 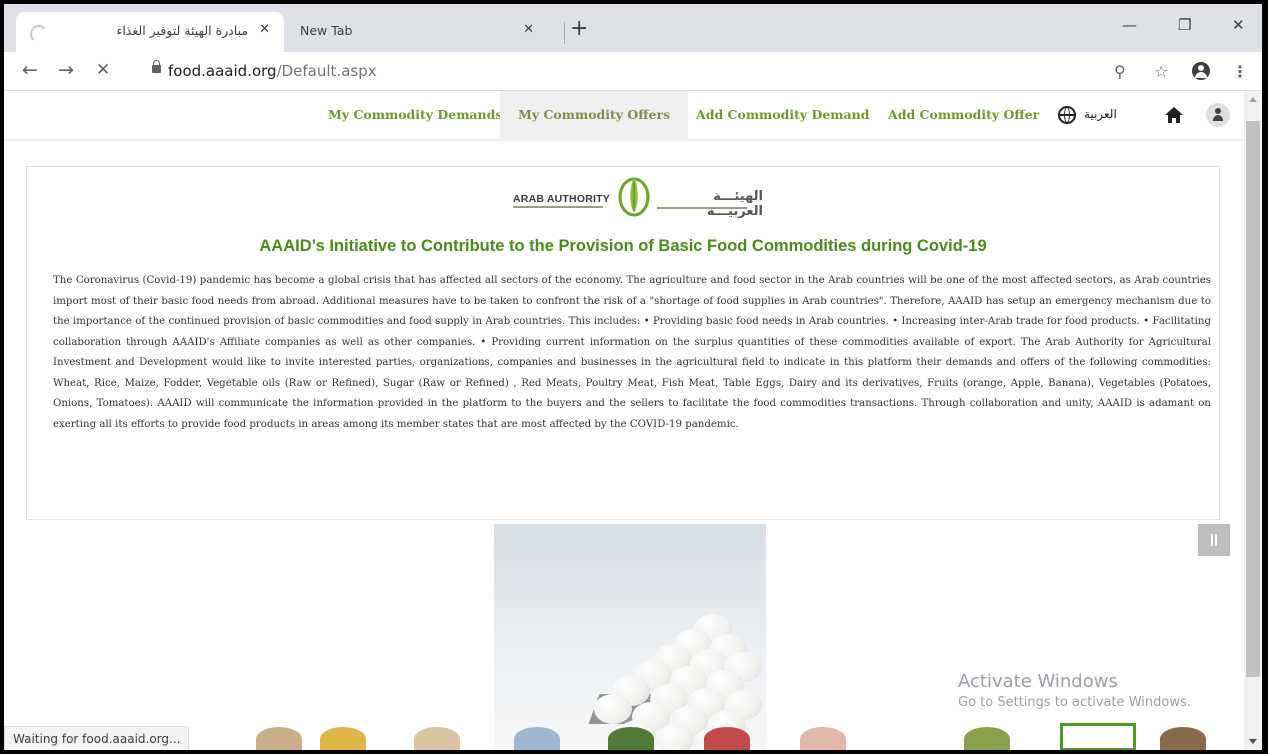 What do you see at coordinates (1074, 702) in the screenshot?
I see `watermark-subtitle: Go to Settings to activate Windows.` at bounding box center [1074, 702].